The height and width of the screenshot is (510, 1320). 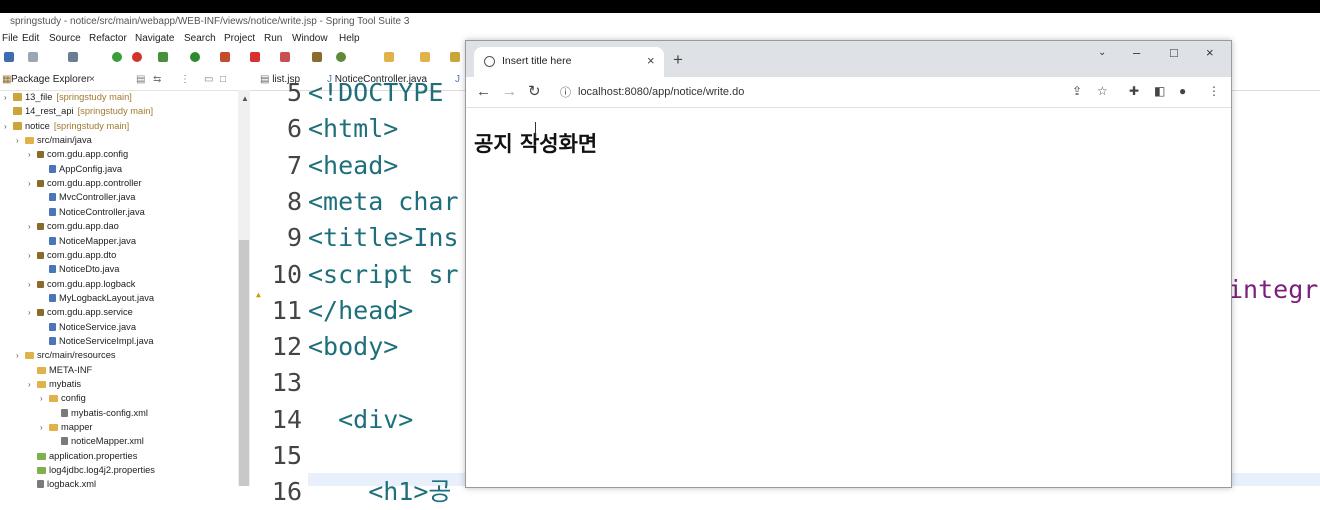 What do you see at coordinates (1210, 54) in the screenshot?
I see `window-close-icon: ×` at bounding box center [1210, 54].